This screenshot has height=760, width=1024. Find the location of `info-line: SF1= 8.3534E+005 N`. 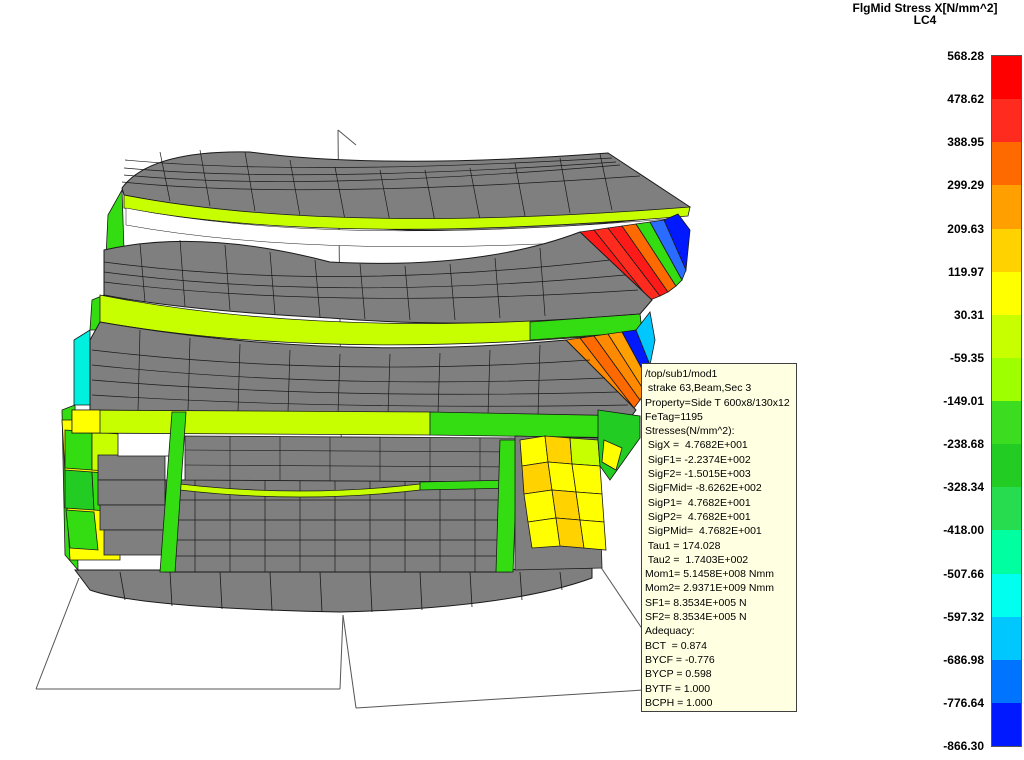

info-line: SF1= 8.3534E+005 N is located at coordinates (696, 602).